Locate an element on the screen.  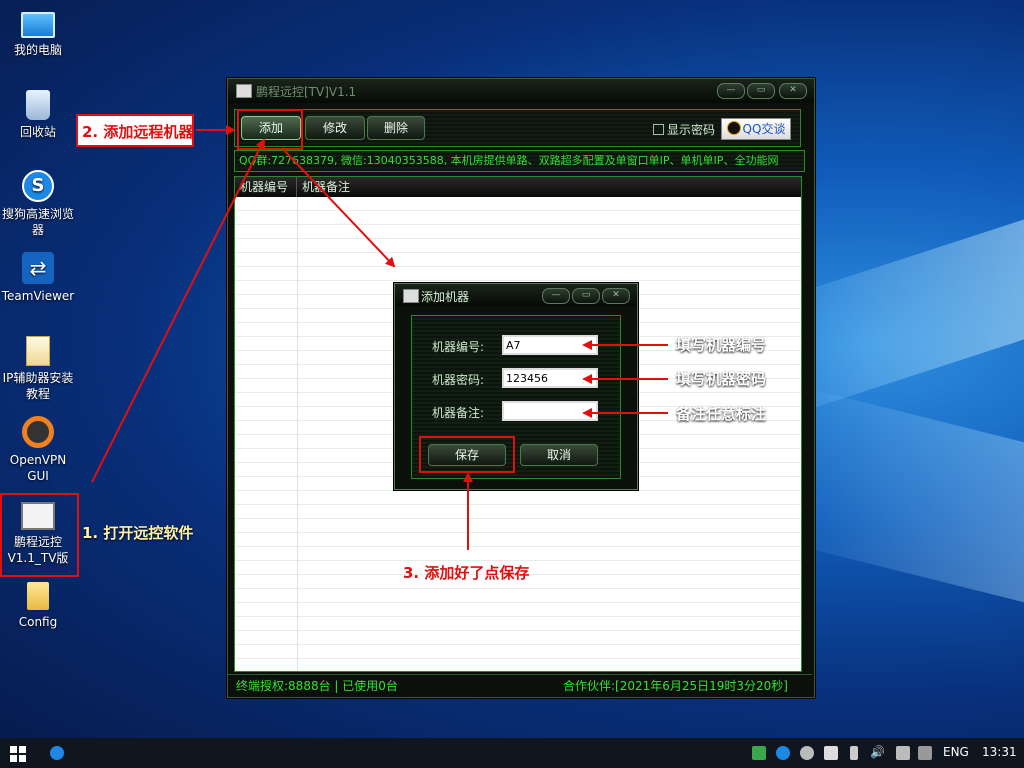
column-header-machine-id: 机器编号 is located at coordinates (266, 187).